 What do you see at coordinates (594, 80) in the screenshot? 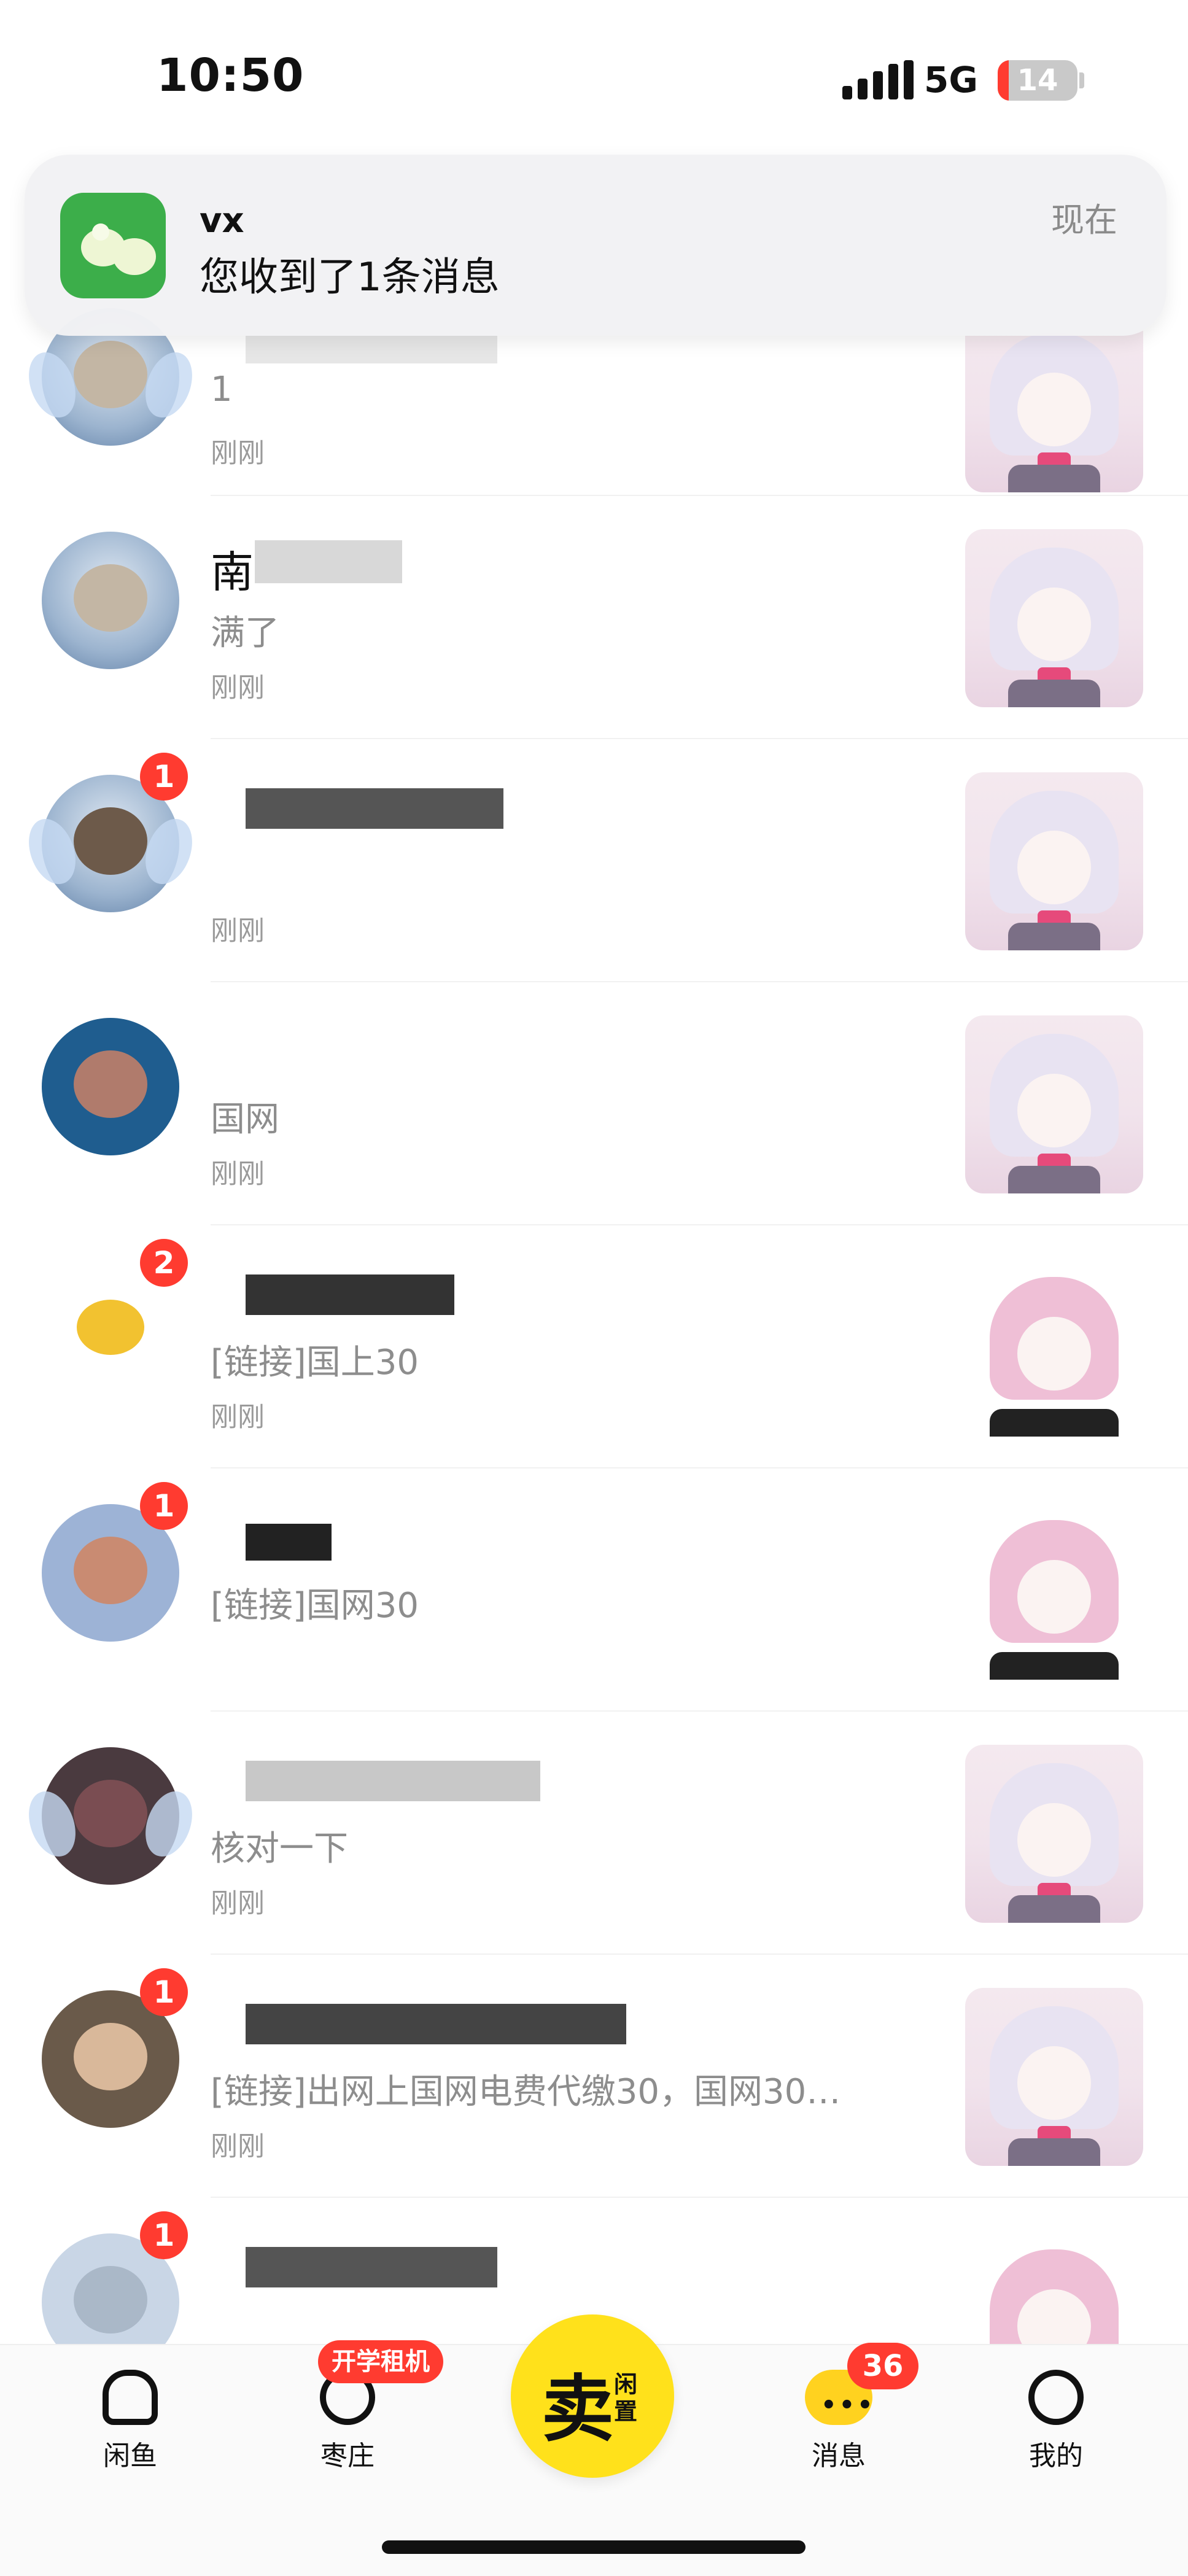
I see `status-bar: 10:50 5G 14` at bounding box center [594, 80].